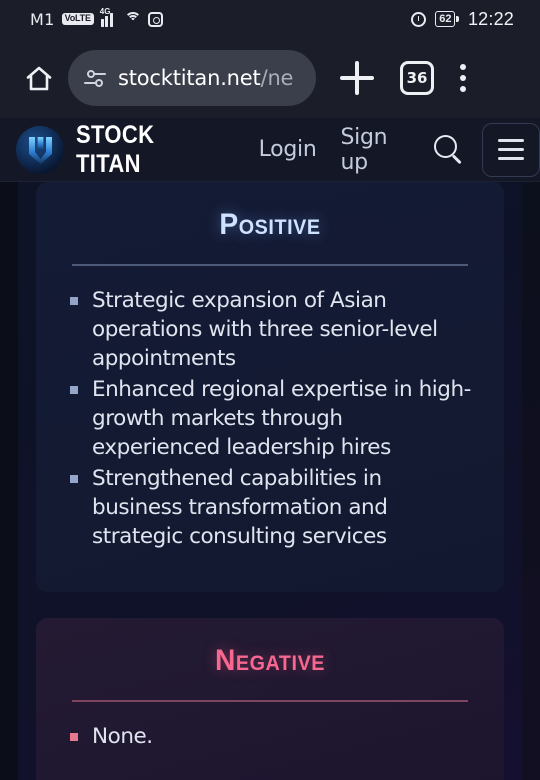 The height and width of the screenshot is (780, 540). I want to click on browser-menu-icon, so click(464, 78).